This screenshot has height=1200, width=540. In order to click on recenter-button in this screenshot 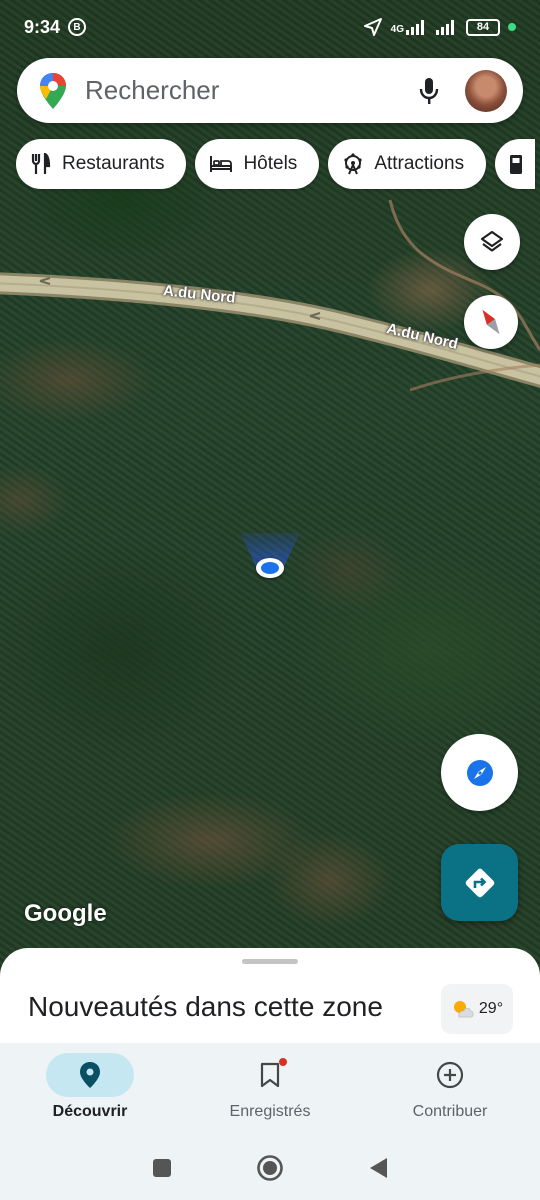, I will do `click(479, 772)`.